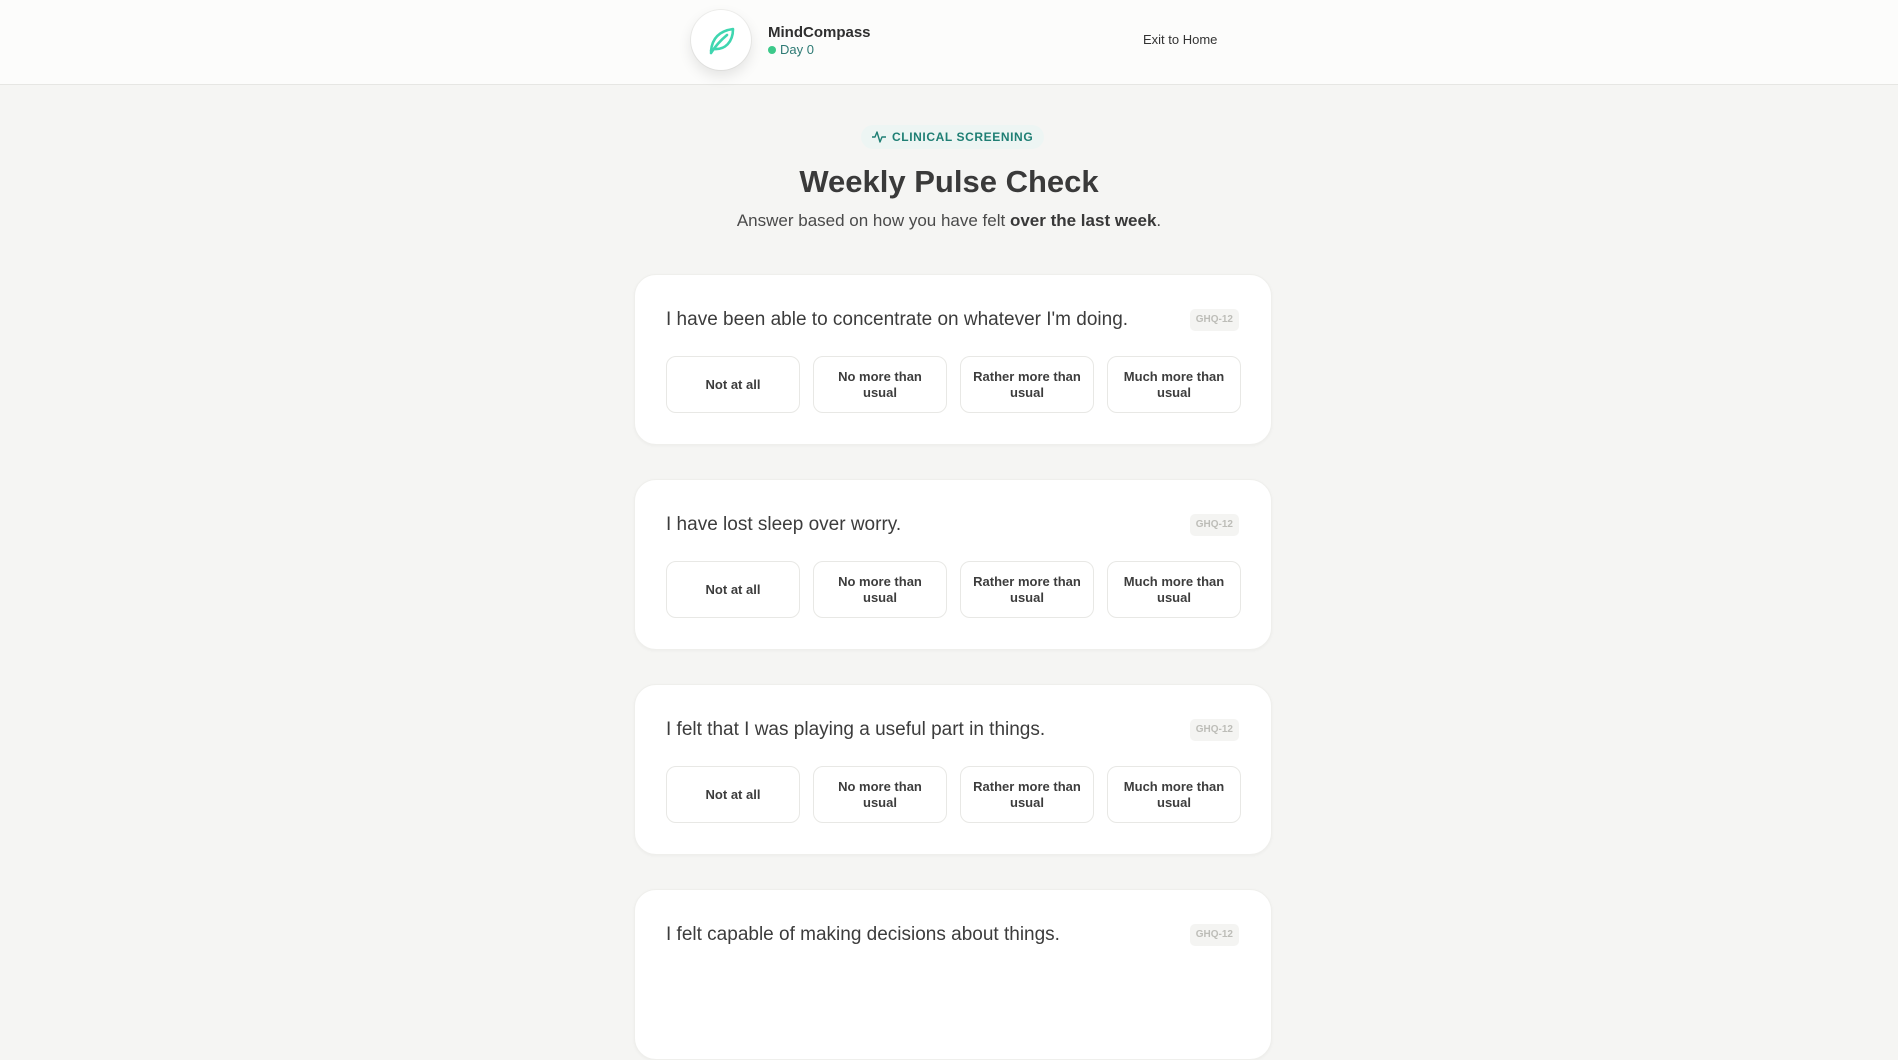 The image size is (1898, 1060). Describe the element at coordinates (949, 42) in the screenshot. I see `top-navigation-bar: MindCompass Day 0 Exit to Home` at that location.